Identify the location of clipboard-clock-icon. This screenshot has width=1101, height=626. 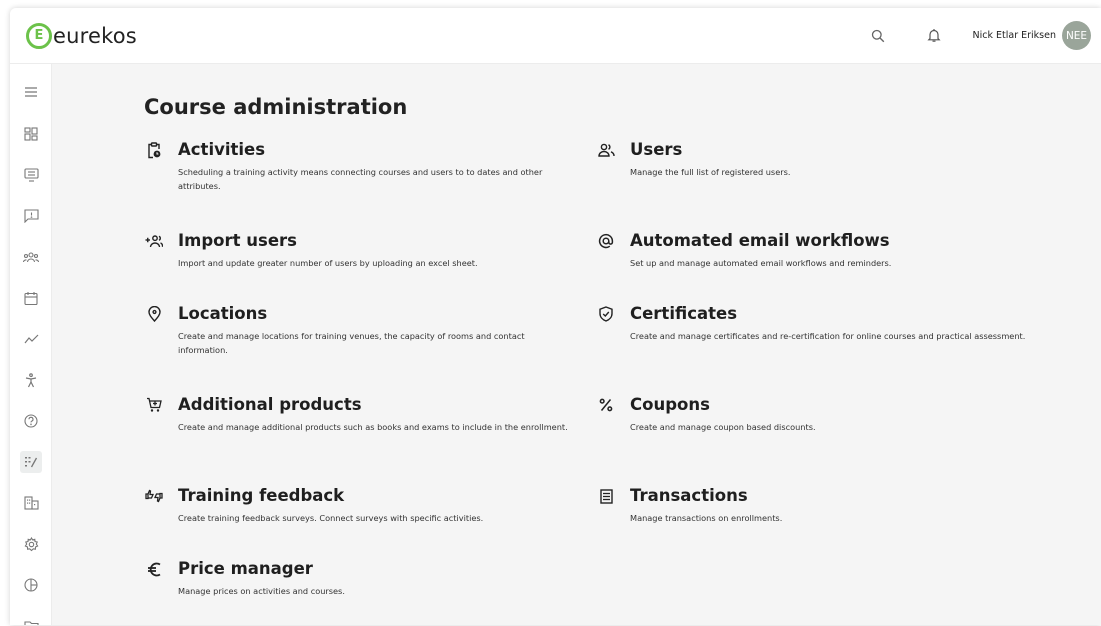
(154, 150).